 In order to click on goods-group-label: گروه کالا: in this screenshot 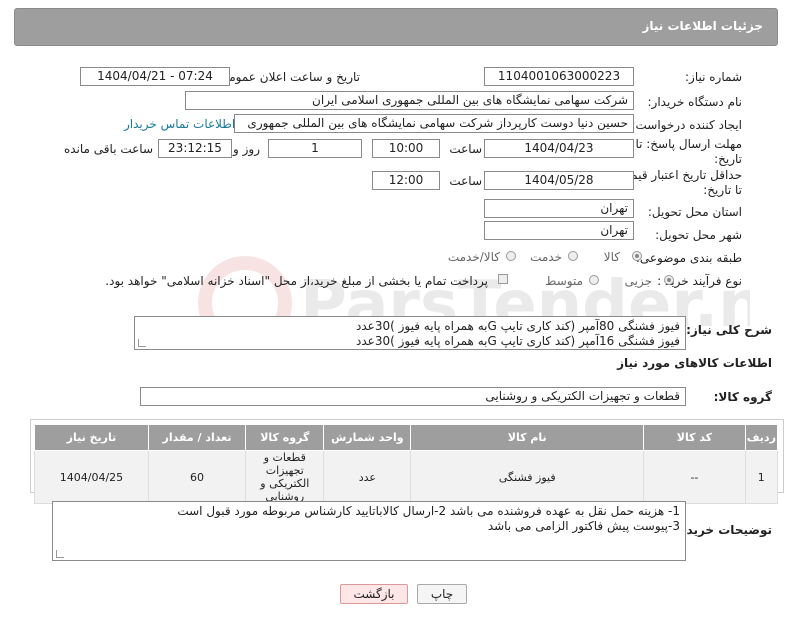, I will do `click(742, 397)`.